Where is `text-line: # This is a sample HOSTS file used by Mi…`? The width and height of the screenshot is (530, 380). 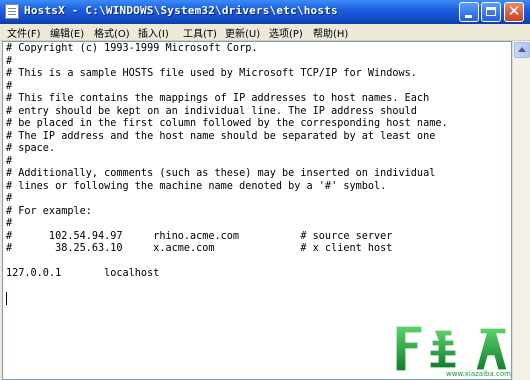 text-line: # This is a sample HOSTS file used by Mi… is located at coordinates (211, 73).